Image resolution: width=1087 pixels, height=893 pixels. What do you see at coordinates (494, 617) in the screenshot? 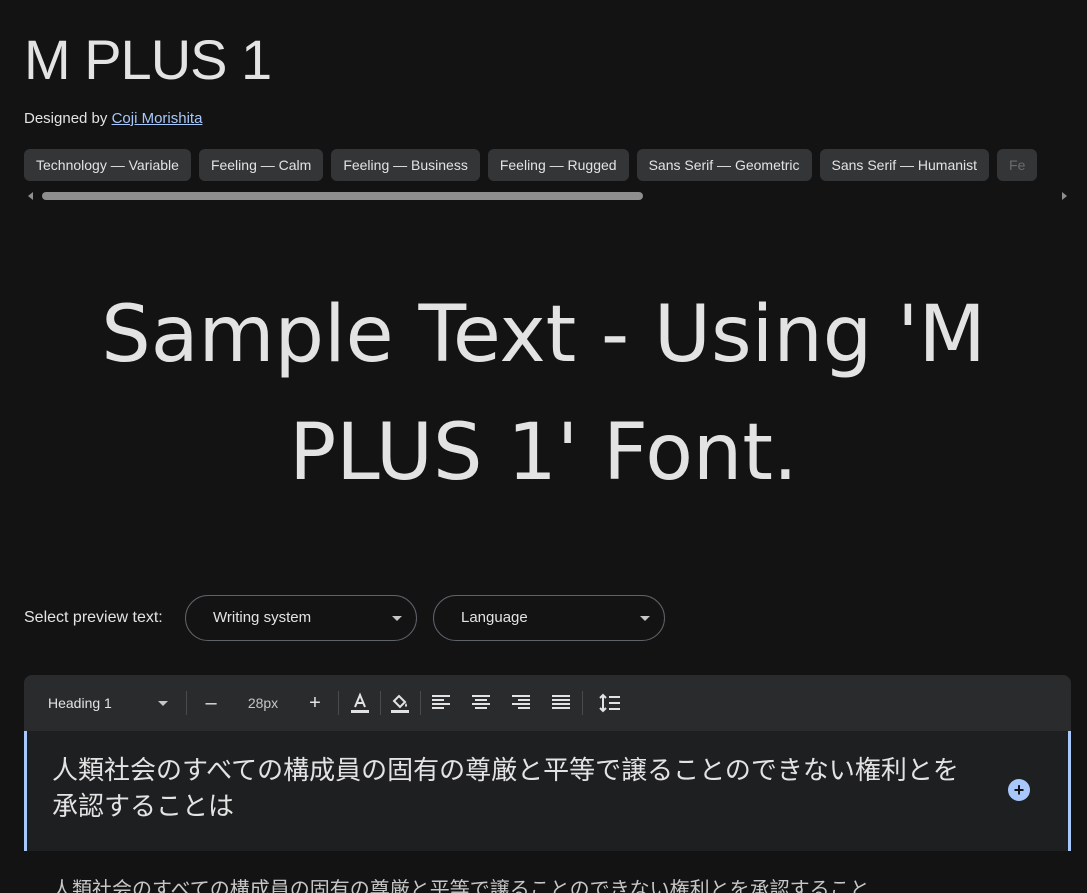
I see `language-value: Language` at bounding box center [494, 617].